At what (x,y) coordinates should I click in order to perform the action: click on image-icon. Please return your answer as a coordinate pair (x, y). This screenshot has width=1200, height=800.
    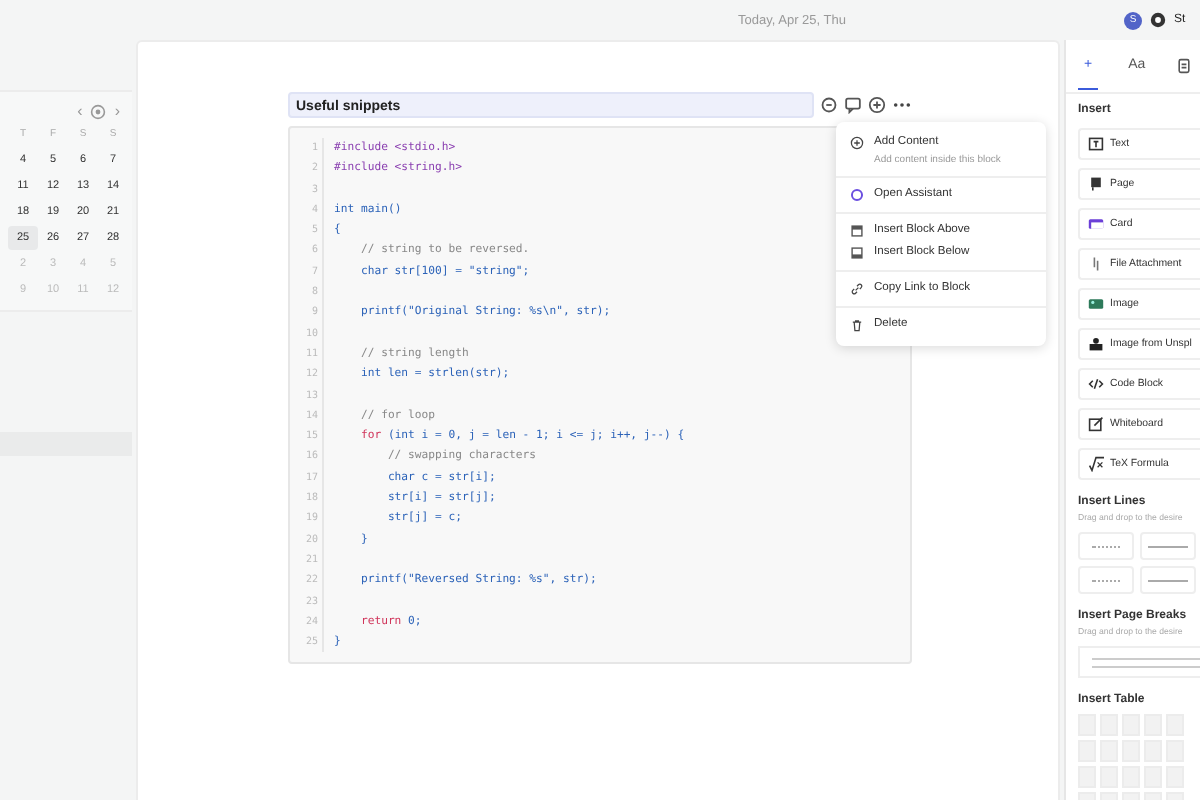
    Looking at the image, I should click on (1096, 304).